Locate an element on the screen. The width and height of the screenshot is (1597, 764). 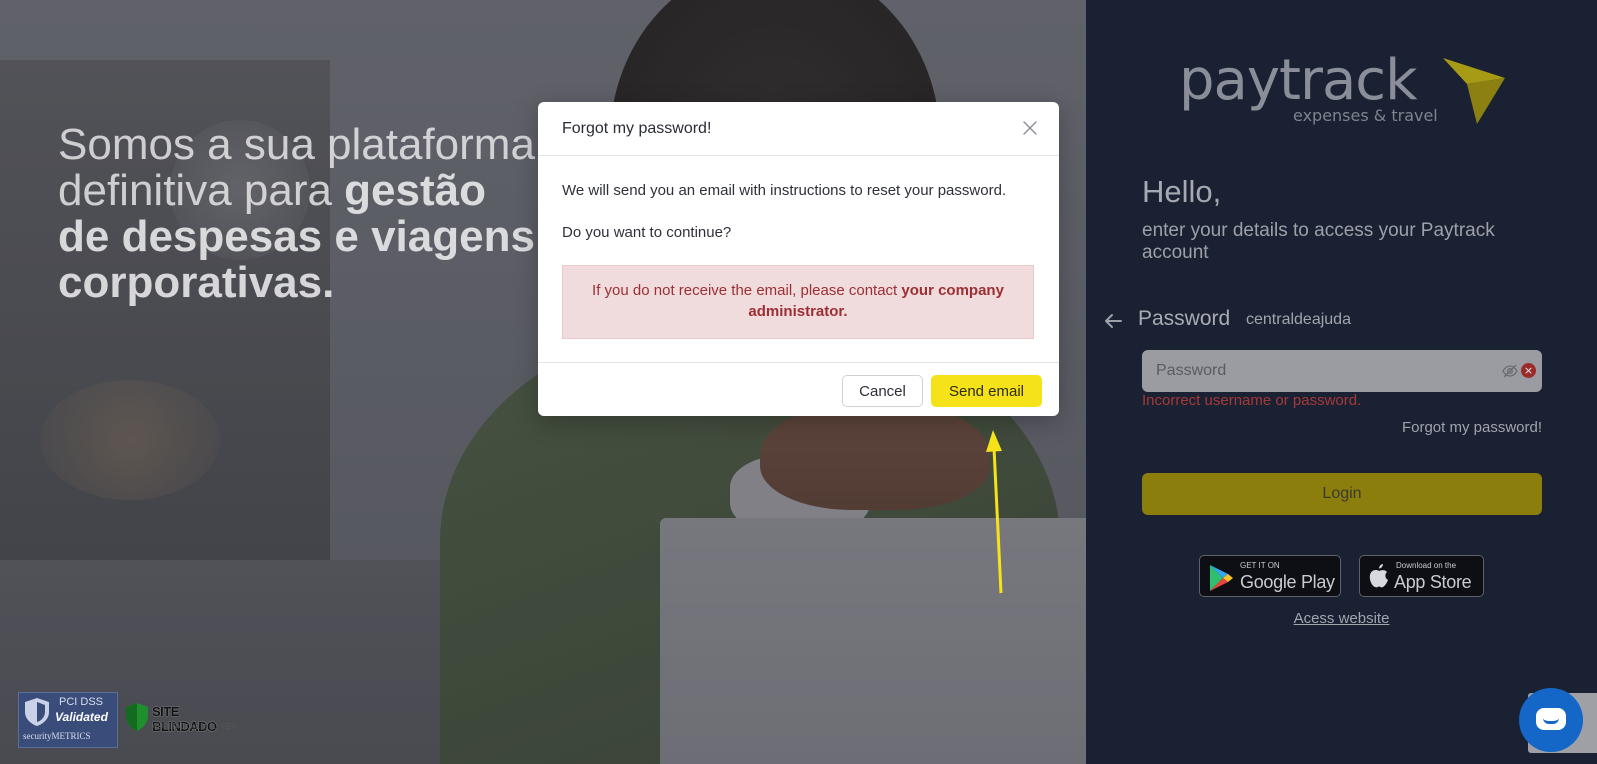
pci-dss-badge: PCI DSS Validated securityMETRICS is located at coordinates (68, 720).